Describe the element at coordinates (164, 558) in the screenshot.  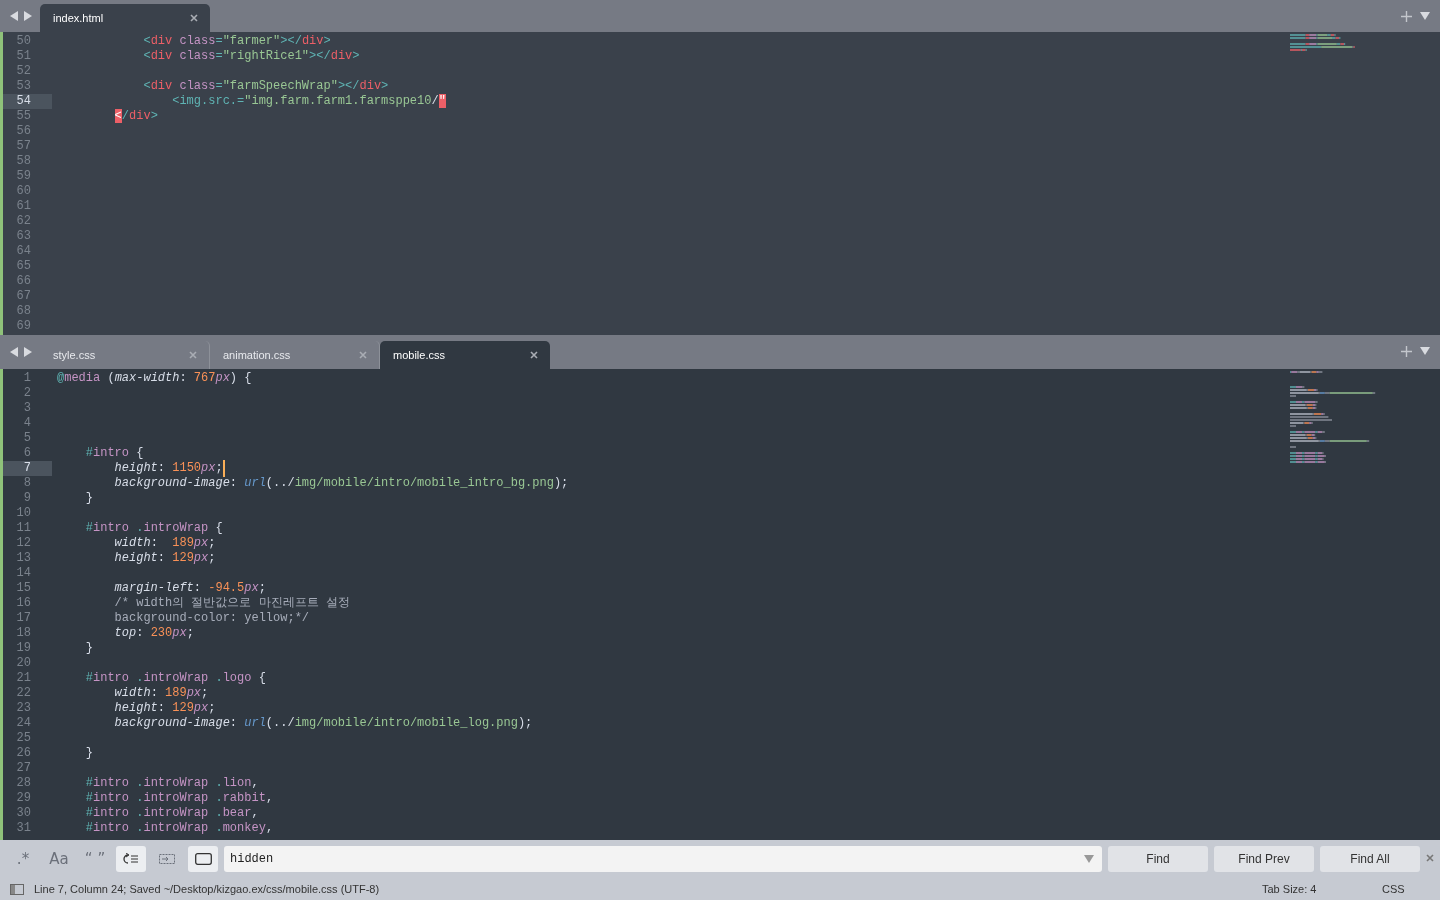
I see `code-line: height: 129px;` at that location.